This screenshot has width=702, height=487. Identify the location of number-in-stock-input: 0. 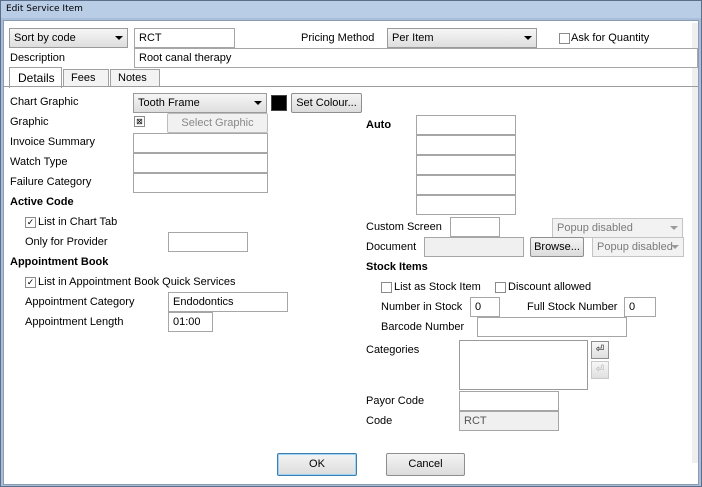
(485, 307).